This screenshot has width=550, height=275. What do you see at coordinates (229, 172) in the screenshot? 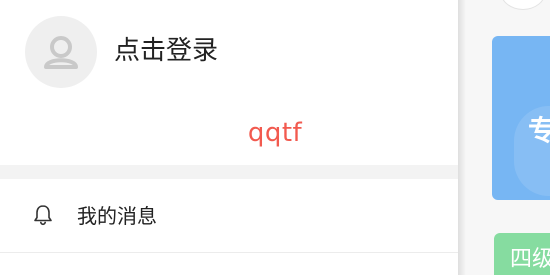
I see `section-divider` at bounding box center [229, 172].